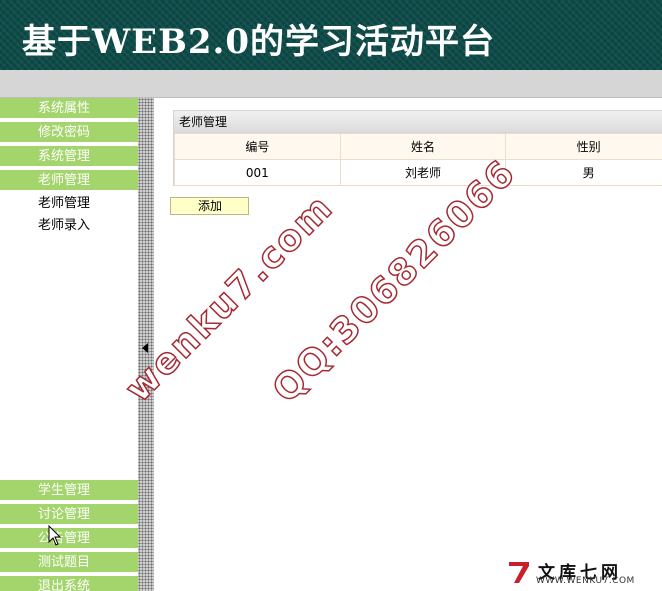 Image resolution: width=662 pixels, height=591 pixels. Describe the element at coordinates (55, 535) in the screenshot. I see `mouse-pointer-icon` at that location.